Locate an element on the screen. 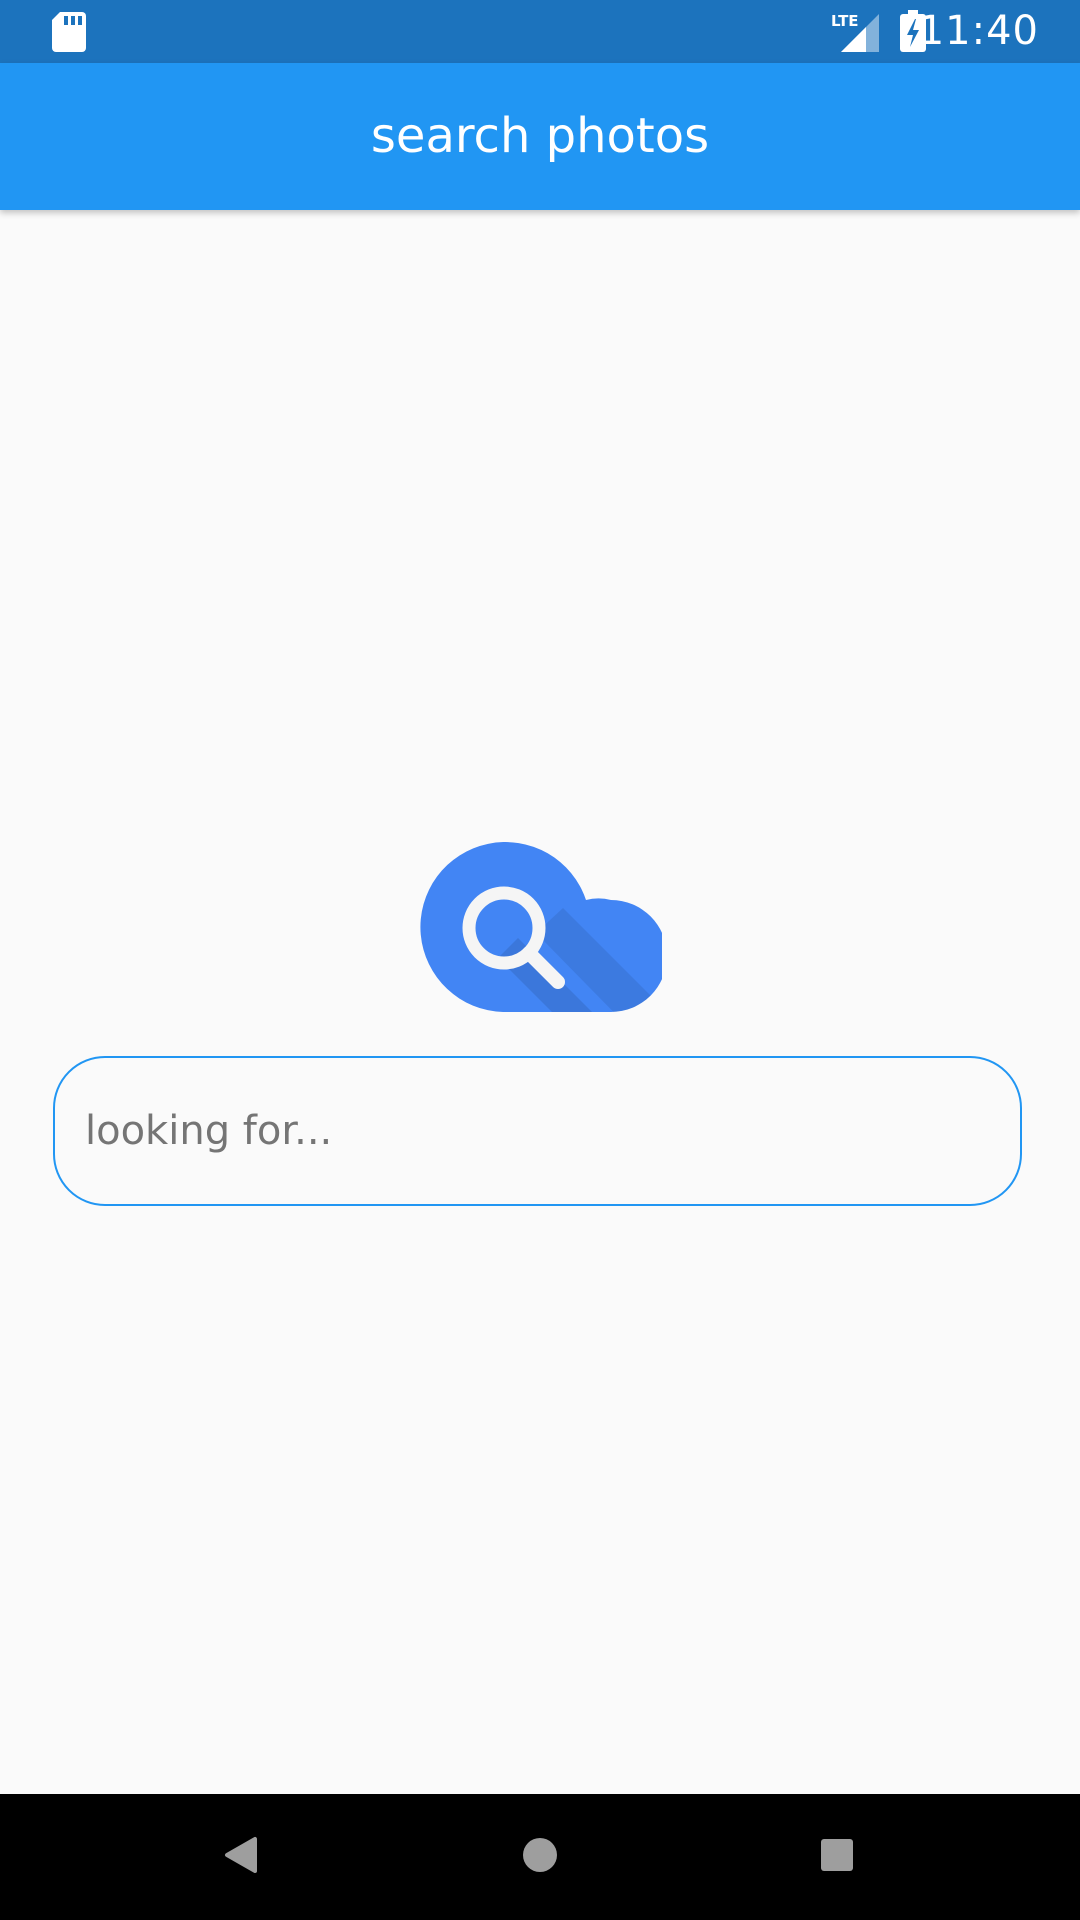 Image resolution: width=1080 pixels, height=1920 pixels. search-input is located at coordinates (537, 1131).